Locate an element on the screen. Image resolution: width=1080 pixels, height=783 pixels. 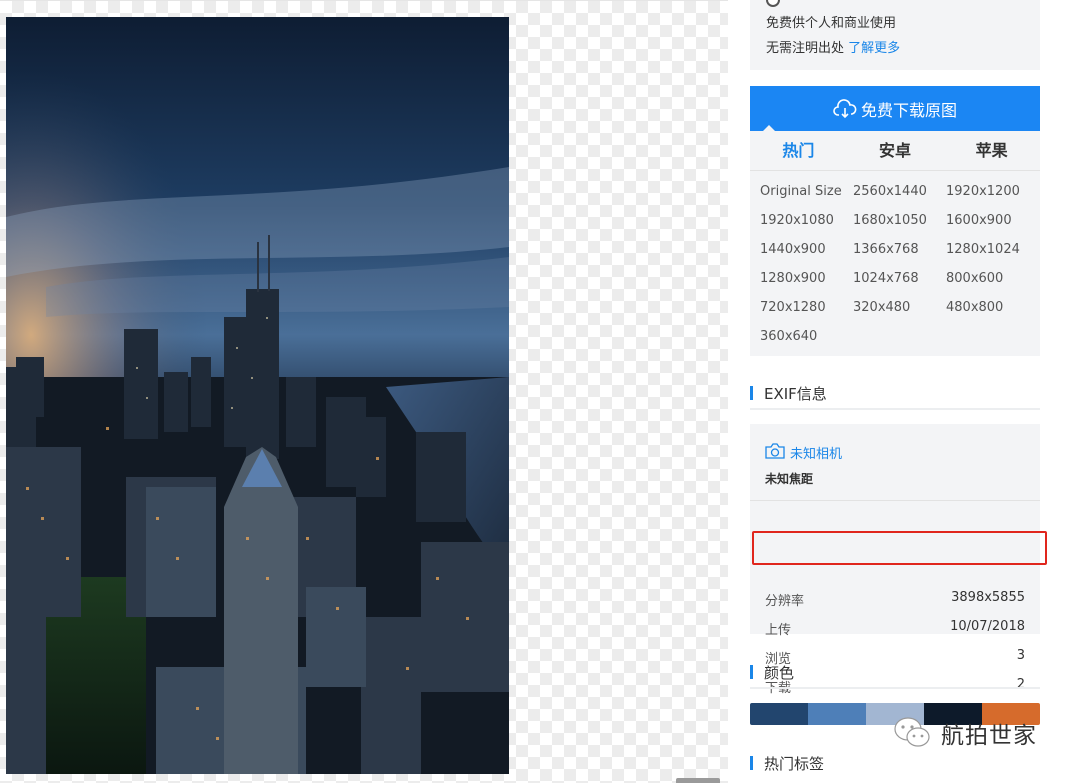
resolution-option: 320x480 is located at coordinates (899, 307).